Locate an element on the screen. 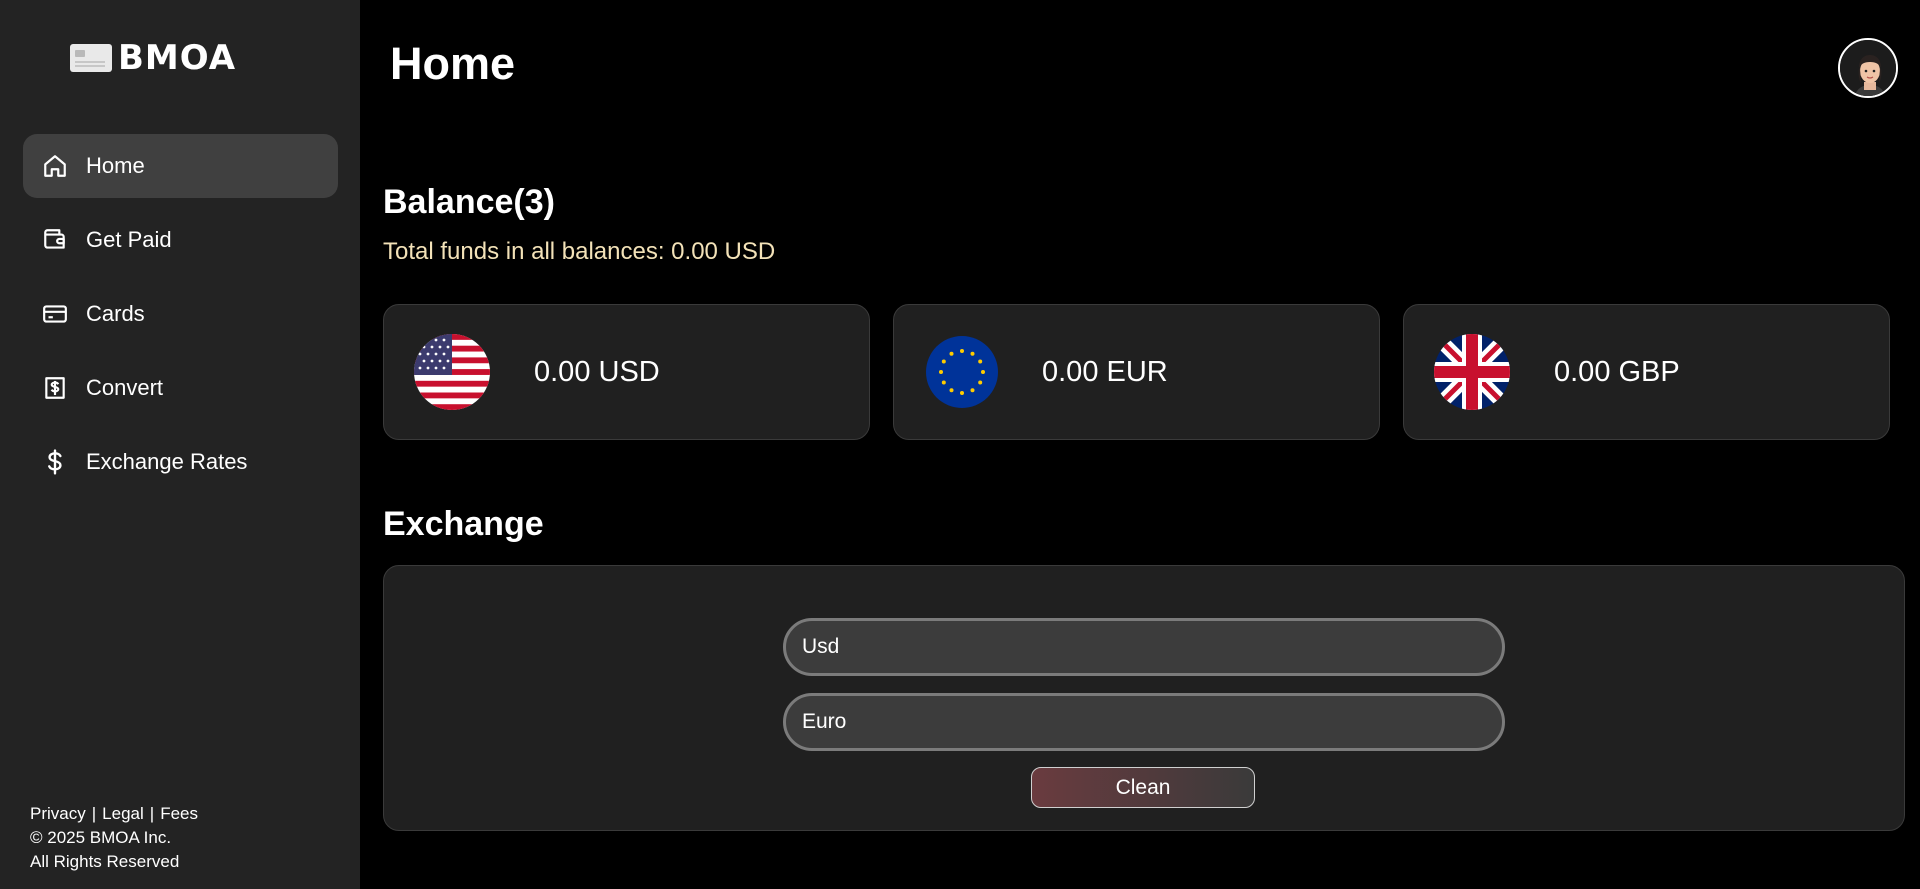 The width and height of the screenshot is (1920, 889). sidebar-item-get-paid: Get Paid is located at coordinates (180, 240).